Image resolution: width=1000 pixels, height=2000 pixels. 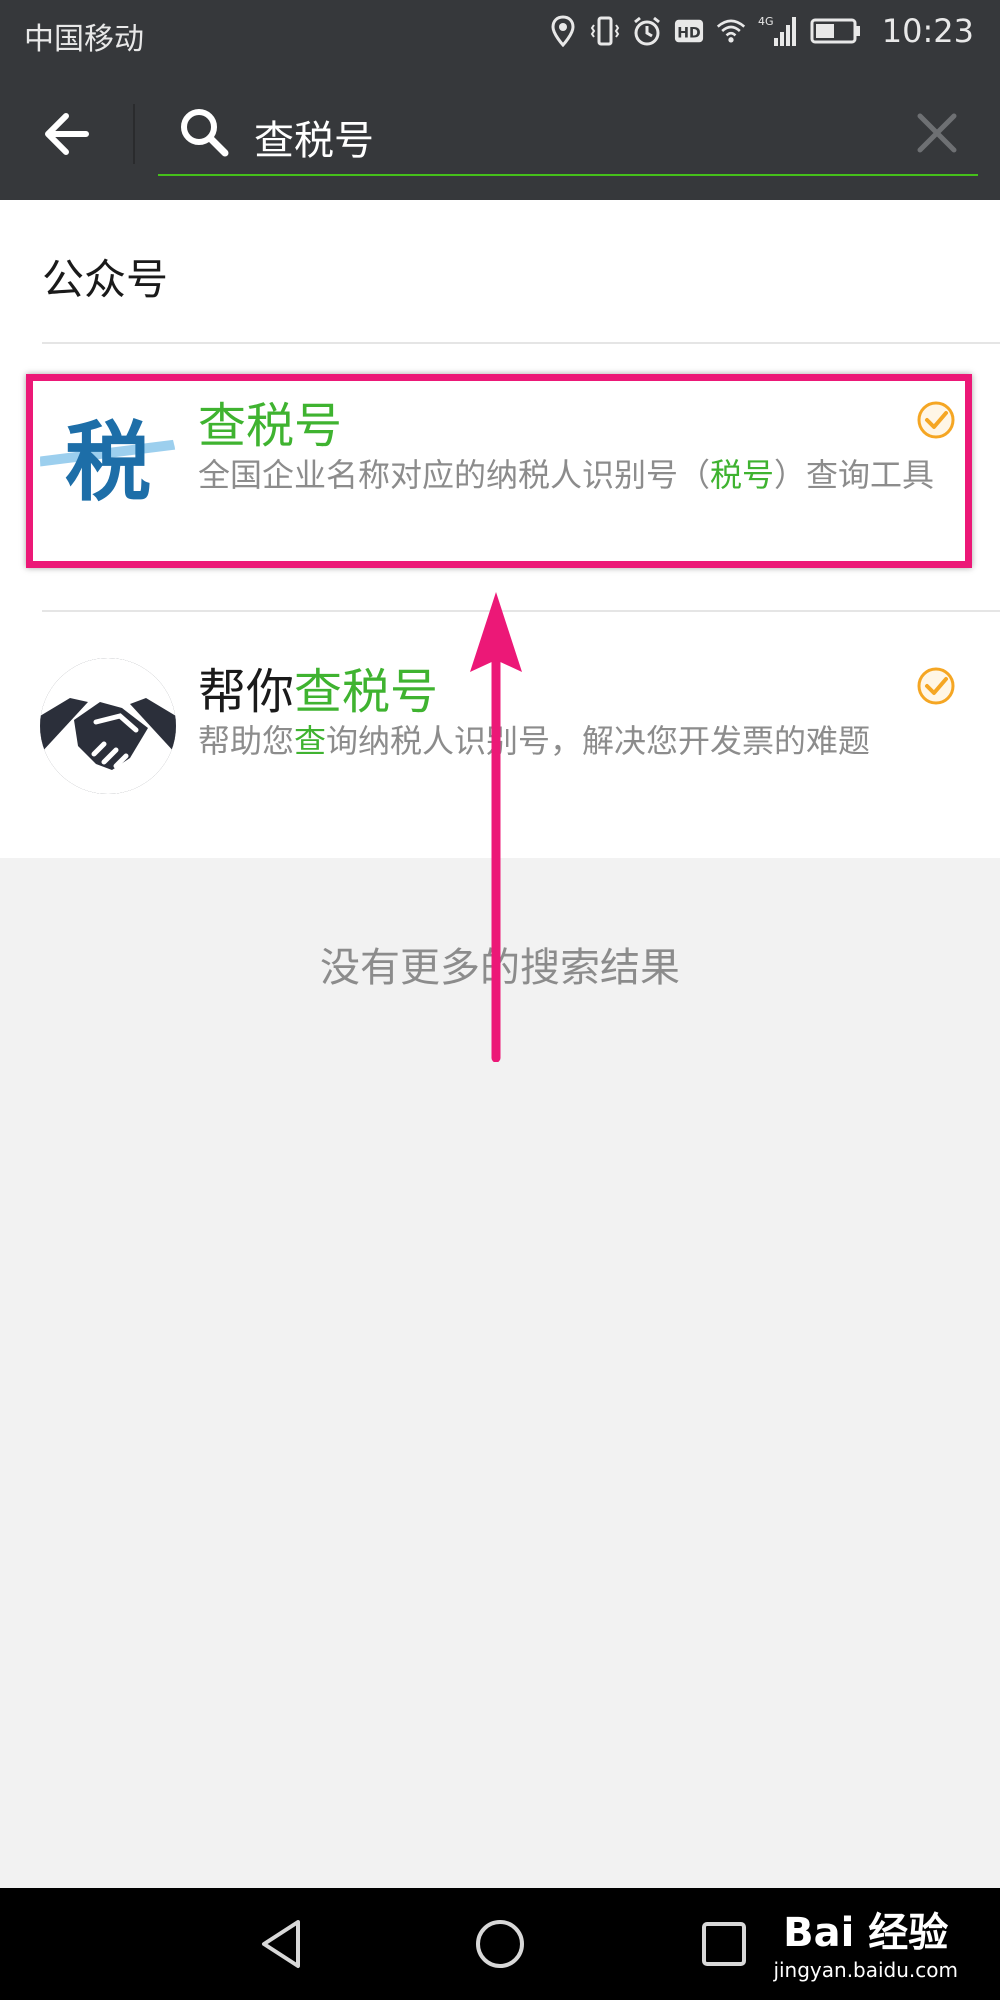 I want to click on status-icons: HD 4G 10:23, so click(x=761, y=31).